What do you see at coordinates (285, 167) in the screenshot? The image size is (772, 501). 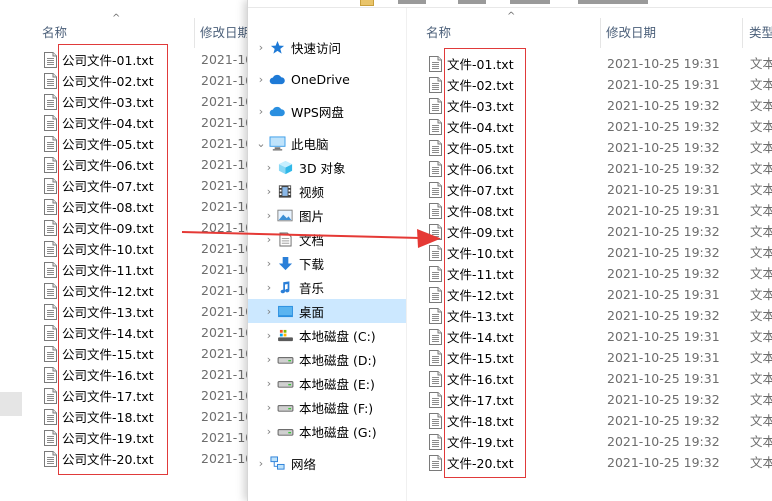 I see `cube-icon` at bounding box center [285, 167].